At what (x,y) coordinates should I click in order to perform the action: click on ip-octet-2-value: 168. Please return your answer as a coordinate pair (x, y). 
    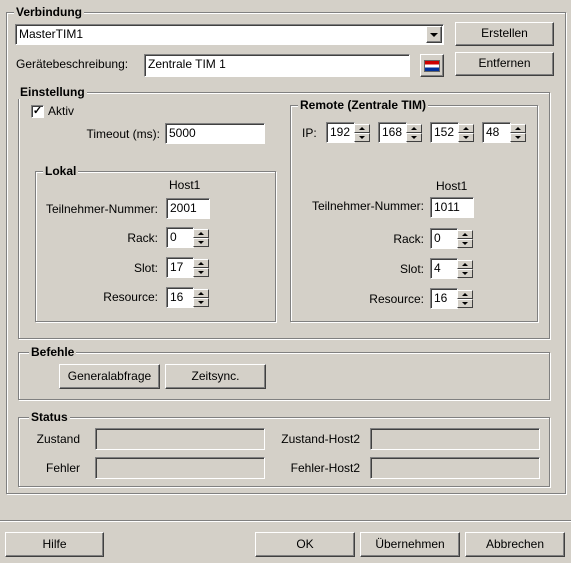
    Looking at the image, I should click on (392, 132).